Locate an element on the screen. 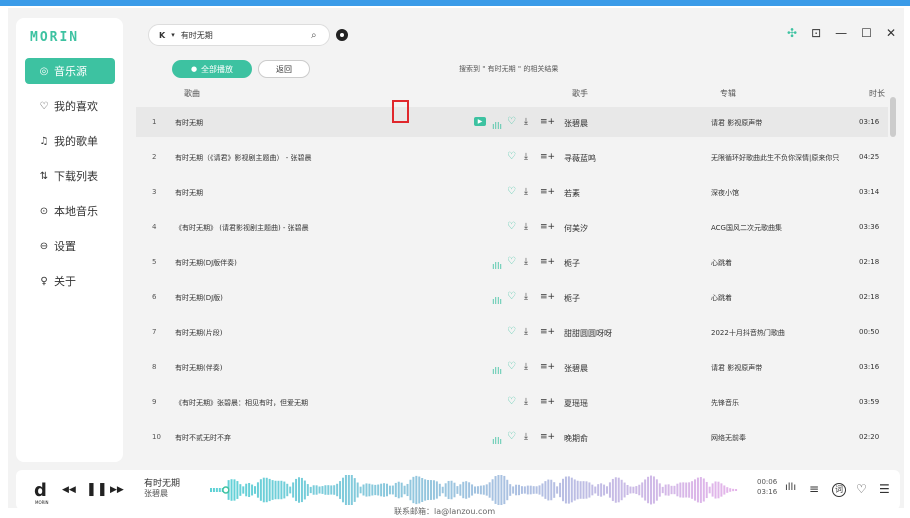  song-title: 《有时无期》 (请君影视剧主题曲) - 张碧晨 is located at coordinates (242, 228).